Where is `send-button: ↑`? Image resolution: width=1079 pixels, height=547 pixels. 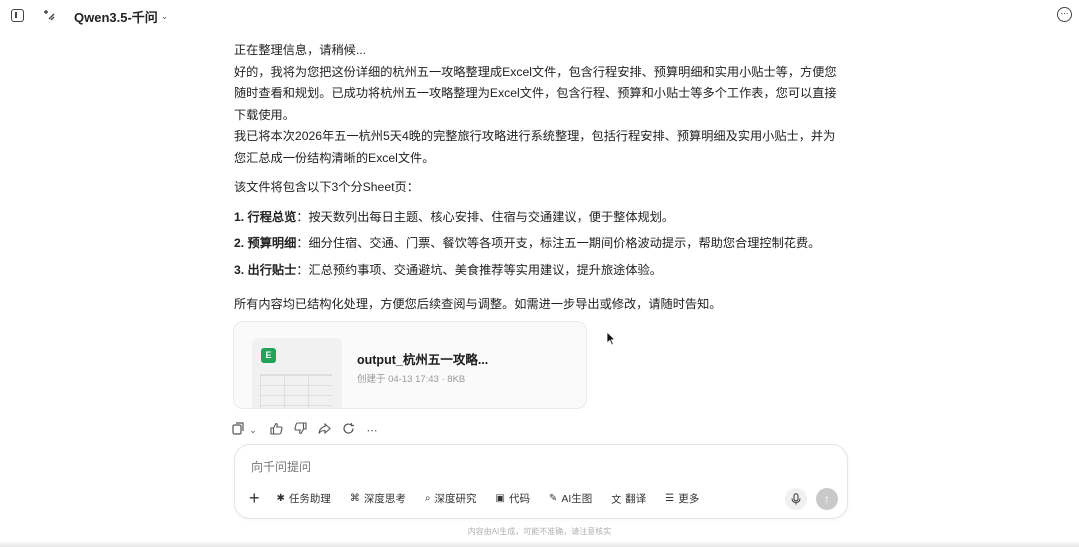
send-button: ↑ is located at coordinates (827, 499).